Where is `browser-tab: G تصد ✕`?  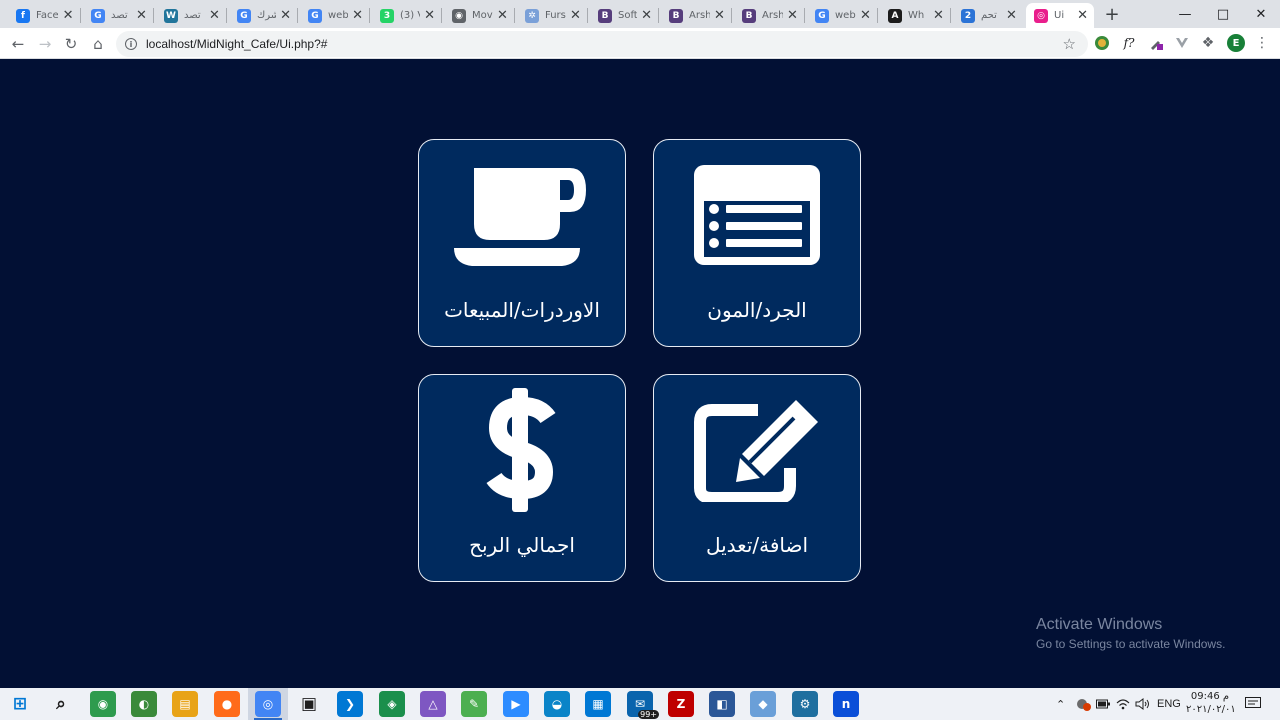
browser-tab: G تصد ✕ is located at coordinates (118, 15).